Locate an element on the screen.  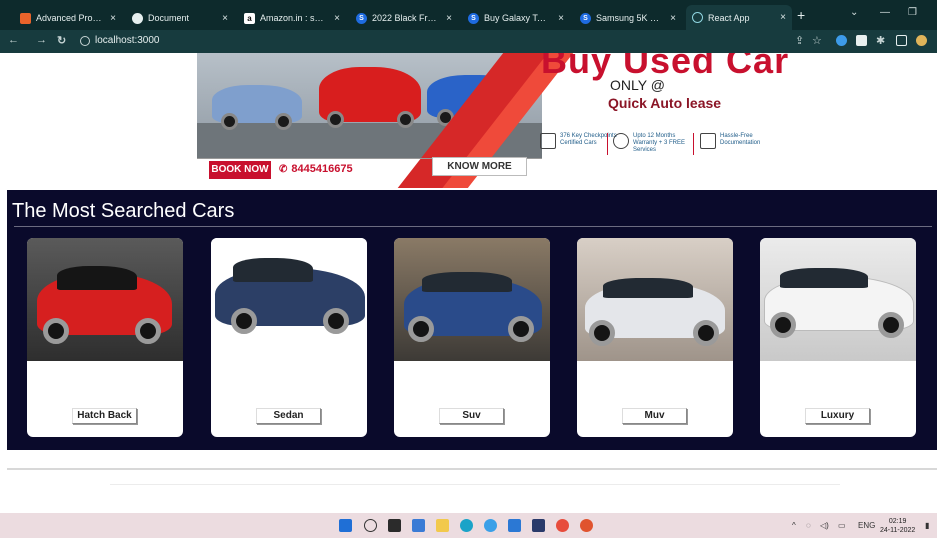
new-tab-button: + is located at coordinates (801, 15).